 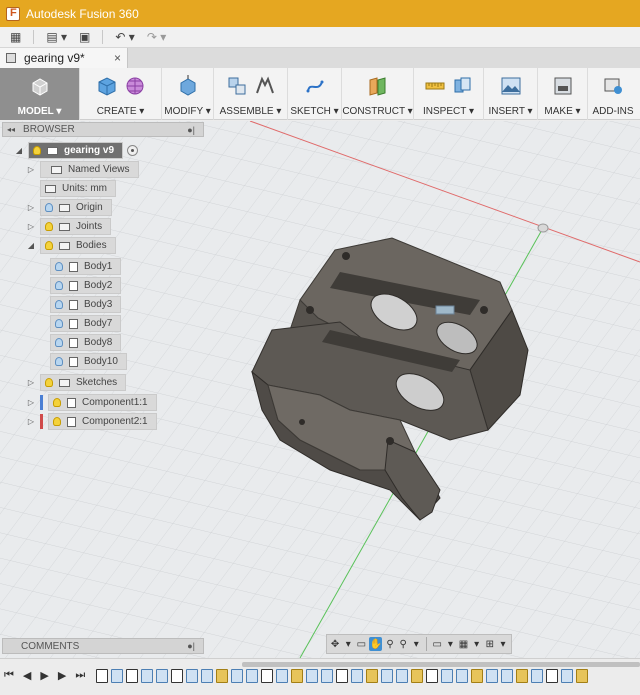 What do you see at coordinates (88, 361) in the screenshot?
I see `browser-body-item: Body10` at bounding box center [88, 361].